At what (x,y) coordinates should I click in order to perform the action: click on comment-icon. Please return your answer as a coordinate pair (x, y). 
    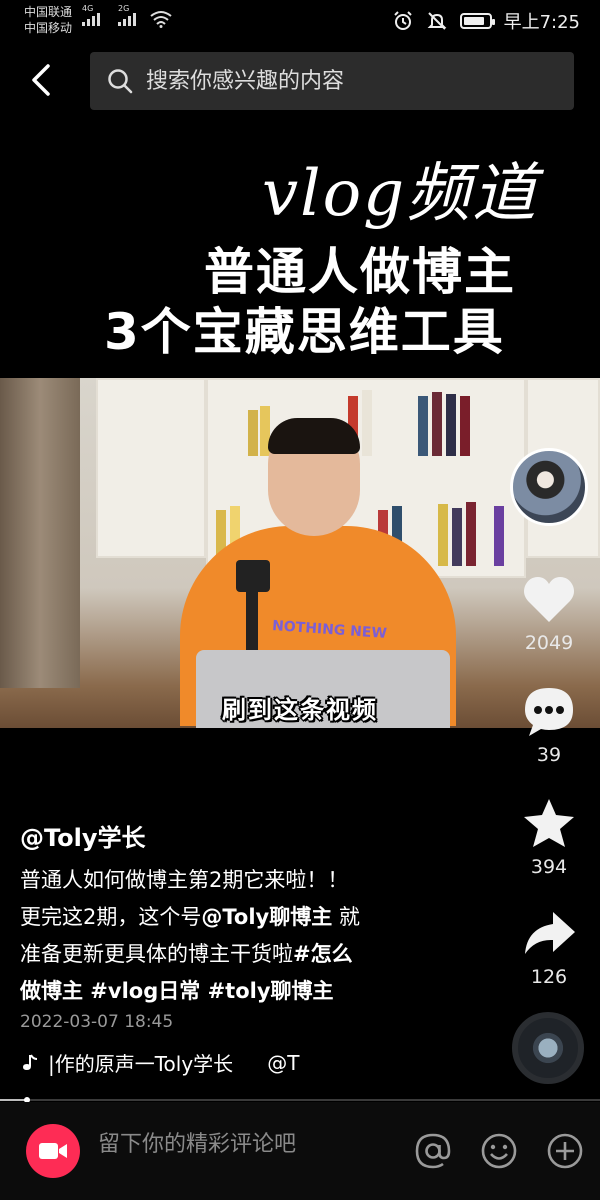
    Looking at the image, I should click on (549, 712).